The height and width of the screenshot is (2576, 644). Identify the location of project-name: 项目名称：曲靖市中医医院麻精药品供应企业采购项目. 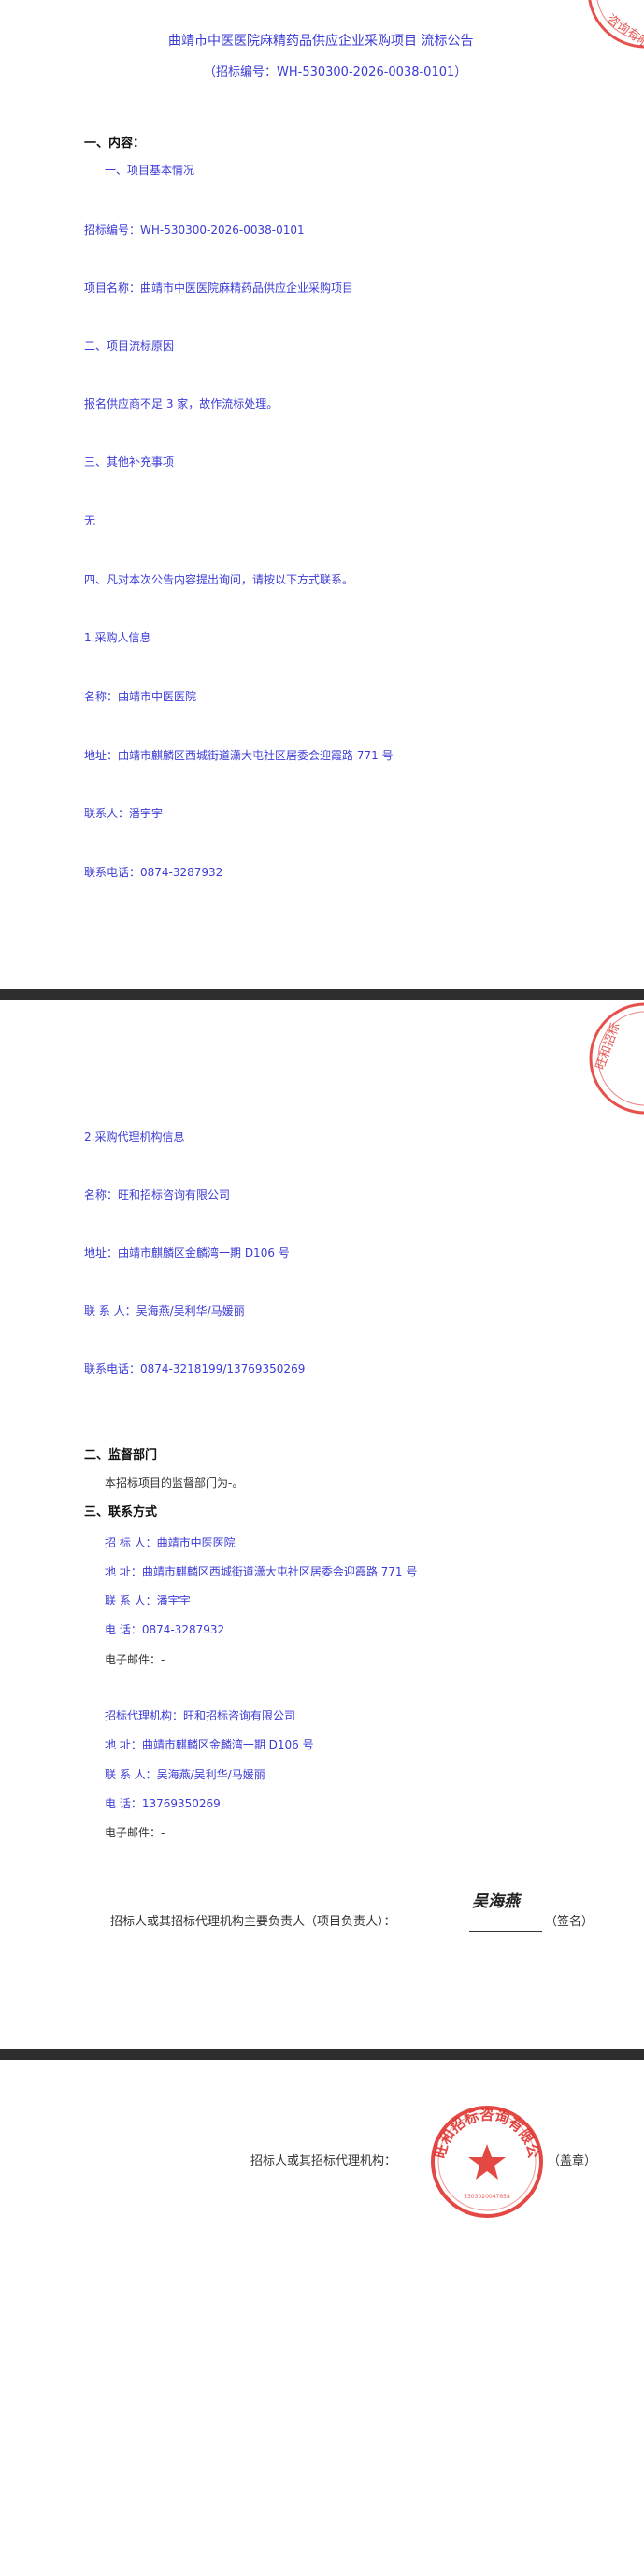
(219, 288).